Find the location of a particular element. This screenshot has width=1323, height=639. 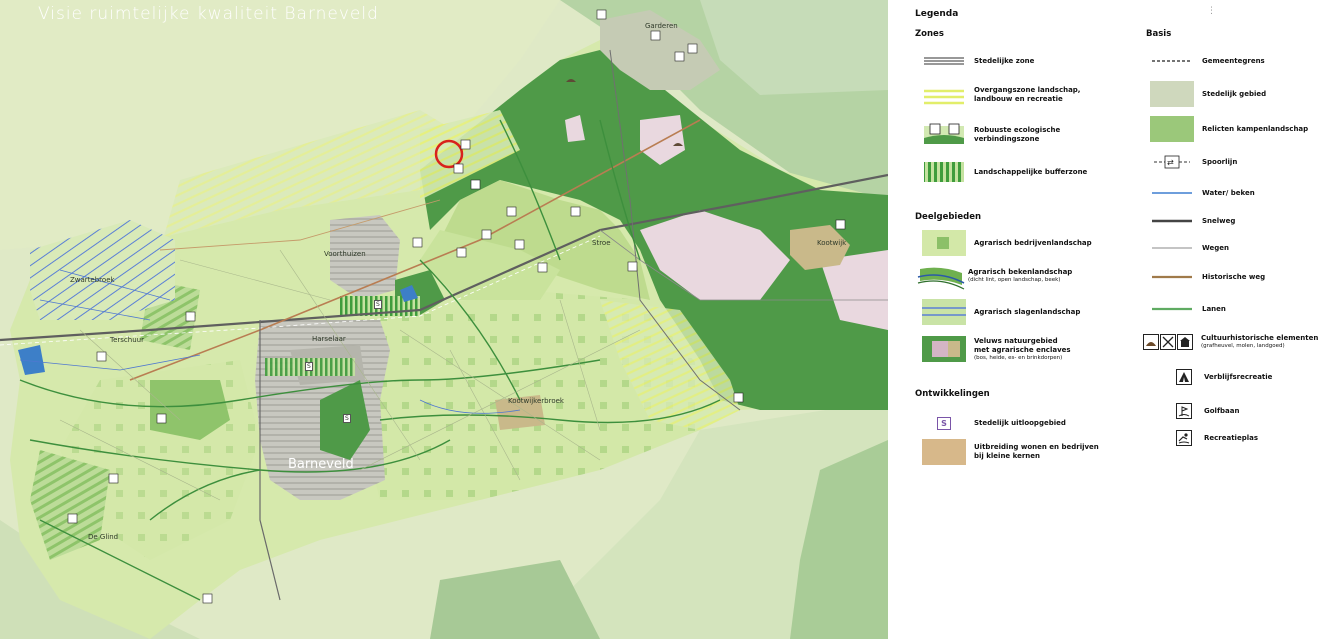

stedelijke-zone-swatch is located at coordinates (944, 61).